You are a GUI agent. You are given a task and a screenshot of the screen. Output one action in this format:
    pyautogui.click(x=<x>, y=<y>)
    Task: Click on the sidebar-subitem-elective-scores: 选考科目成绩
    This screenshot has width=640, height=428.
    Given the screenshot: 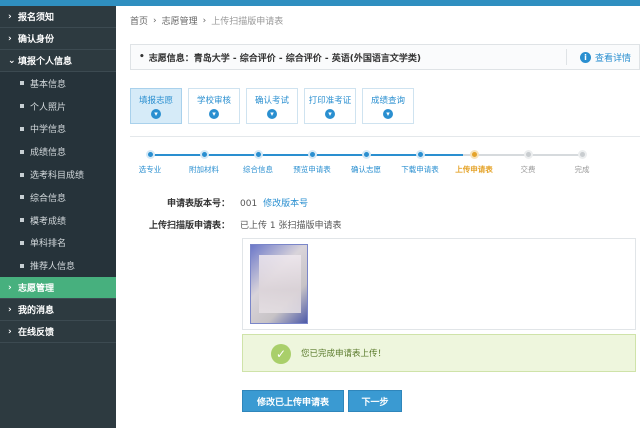 What is the action you would take?
    pyautogui.click(x=58, y=174)
    